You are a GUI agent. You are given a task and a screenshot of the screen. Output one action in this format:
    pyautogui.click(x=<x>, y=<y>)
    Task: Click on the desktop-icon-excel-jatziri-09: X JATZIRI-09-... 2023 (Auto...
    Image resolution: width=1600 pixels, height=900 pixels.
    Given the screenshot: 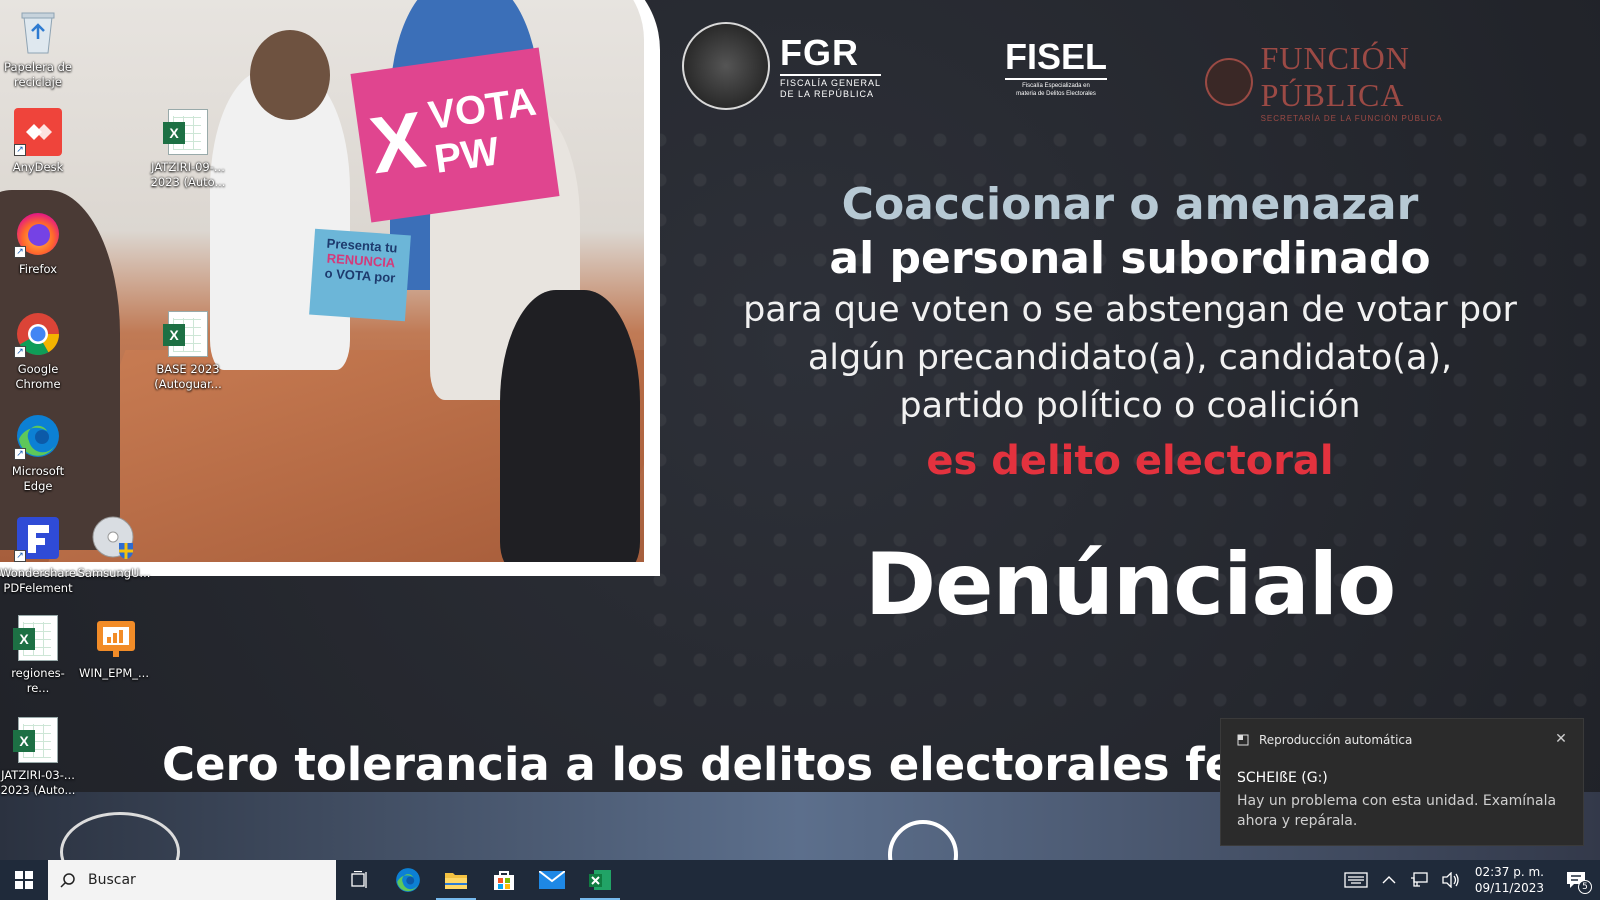 What is the action you would take?
    pyautogui.click(x=188, y=149)
    